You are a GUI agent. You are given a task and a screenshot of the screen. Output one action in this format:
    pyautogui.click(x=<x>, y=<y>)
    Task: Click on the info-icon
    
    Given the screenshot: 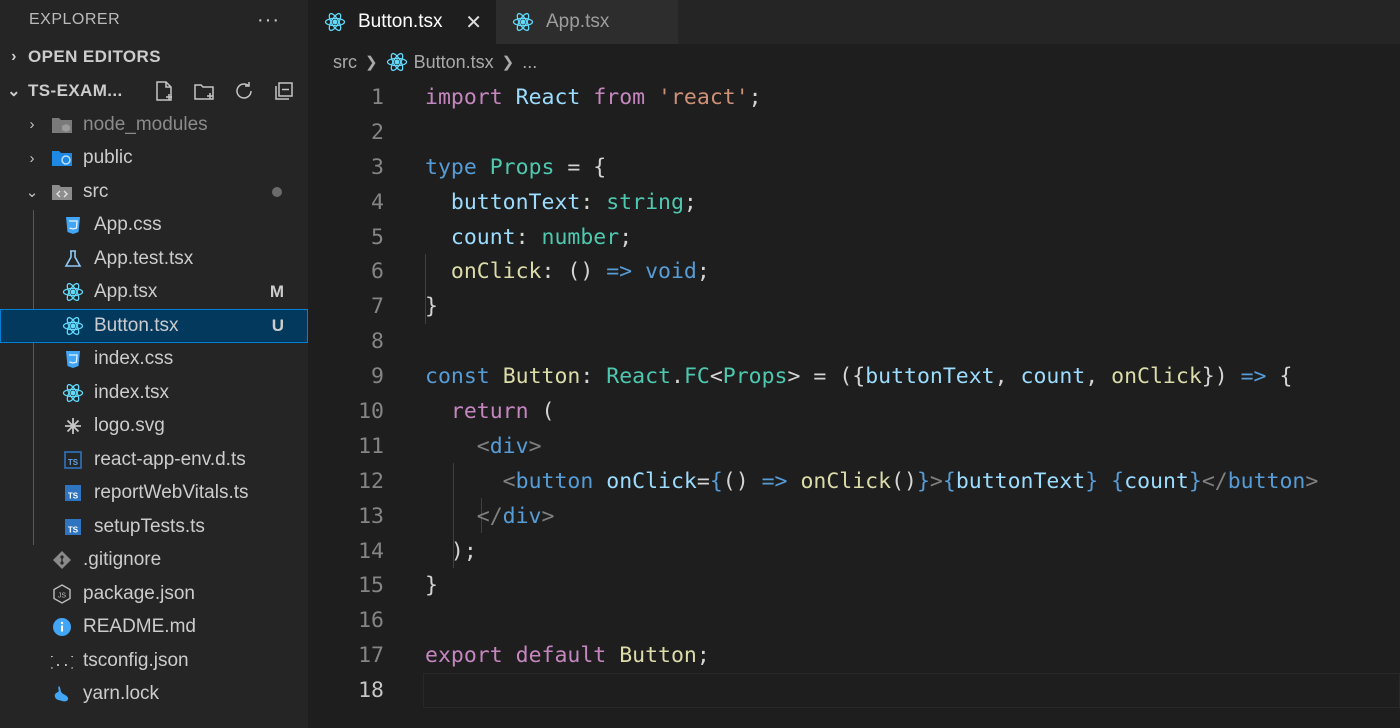 What is the action you would take?
    pyautogui.click(x=62, y=627)
    